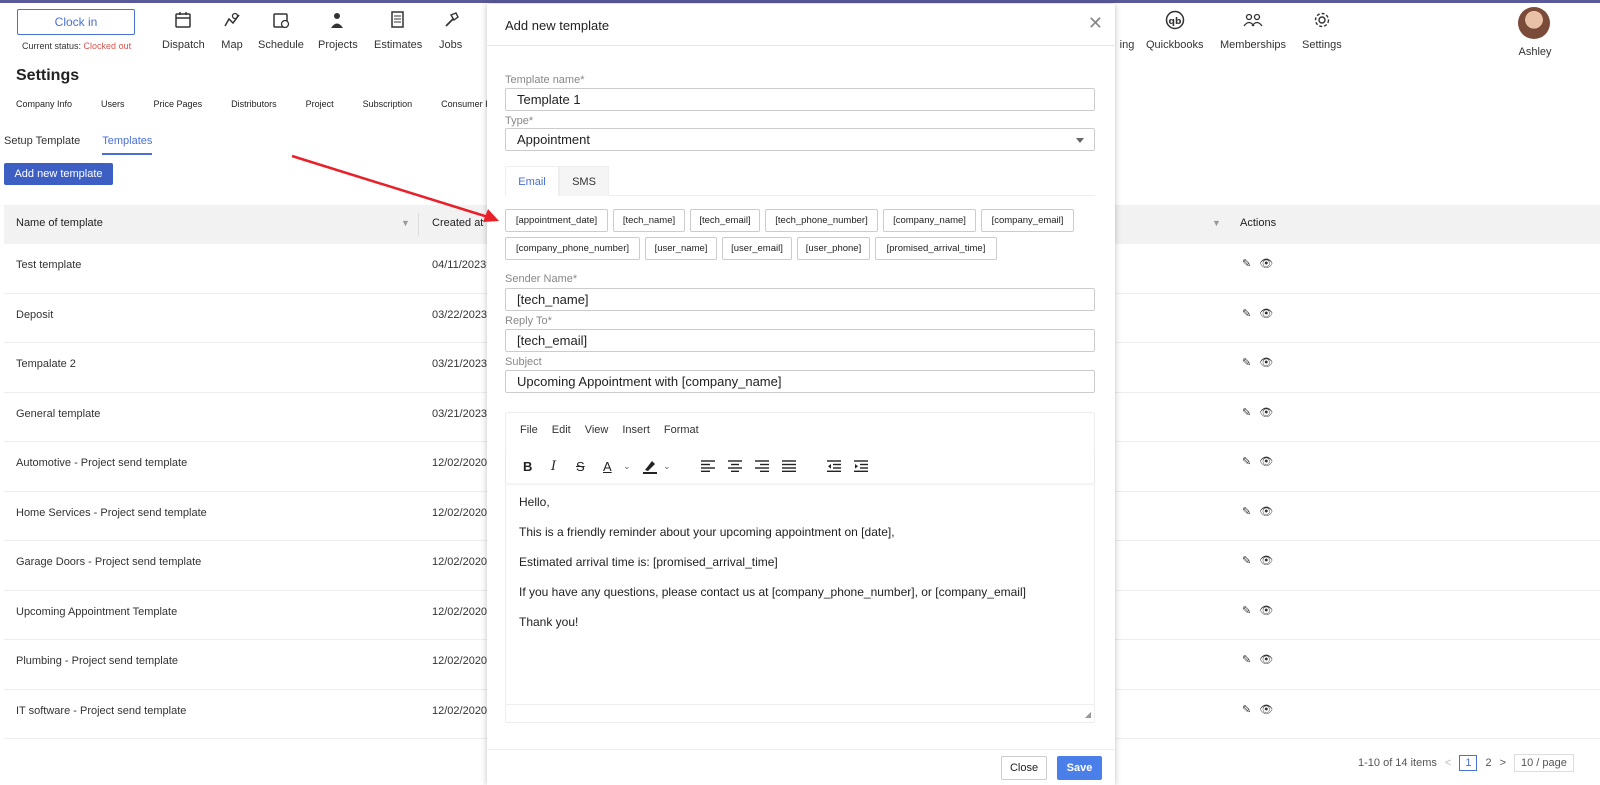 The width and height of the screenshot is (1600, 785). Describe the element at coordinates (800, 299) in the screenshot. I see `sender-name-input: [tech_name]` at that location.